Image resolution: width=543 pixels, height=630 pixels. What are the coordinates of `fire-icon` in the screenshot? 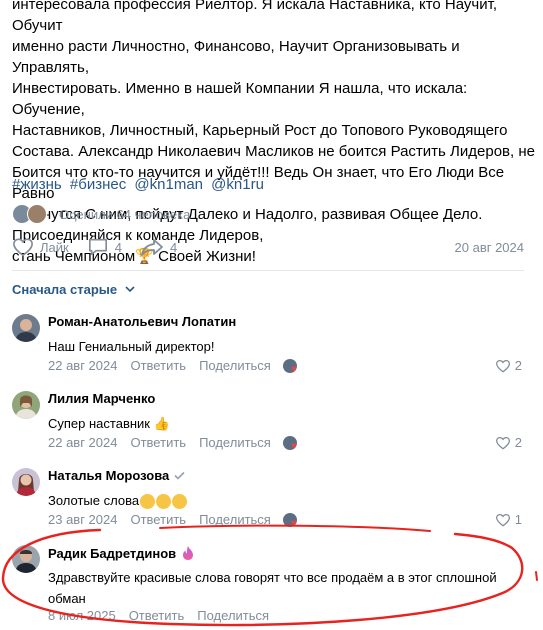 It's located at (188, 553).